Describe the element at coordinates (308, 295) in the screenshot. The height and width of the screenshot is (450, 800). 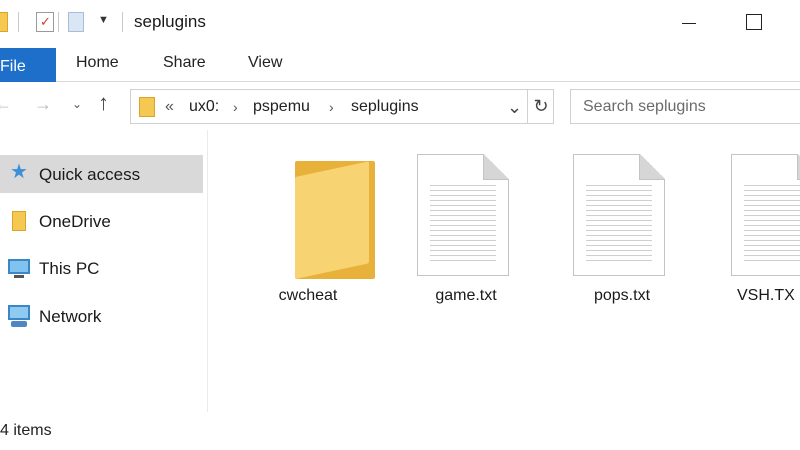
I see `file-name: cwcheat` at that location.